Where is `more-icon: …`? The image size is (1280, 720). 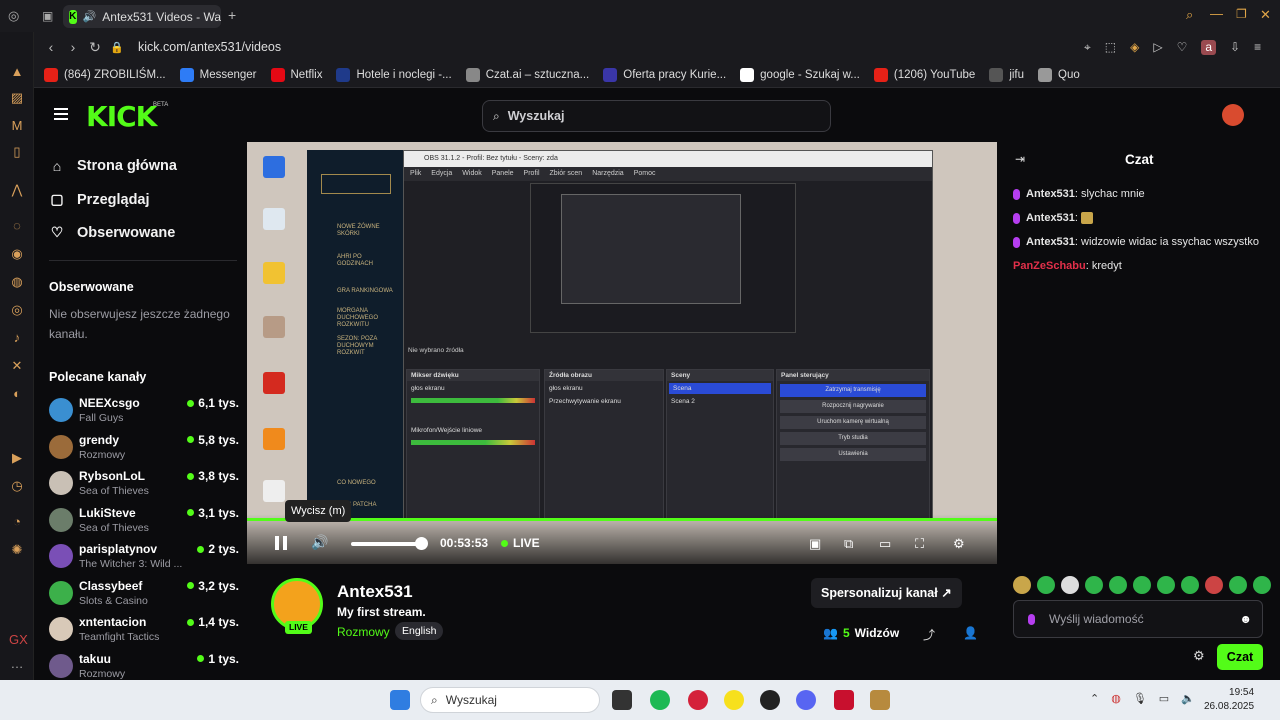 more-icon: … is located at coordinates (17, 664).